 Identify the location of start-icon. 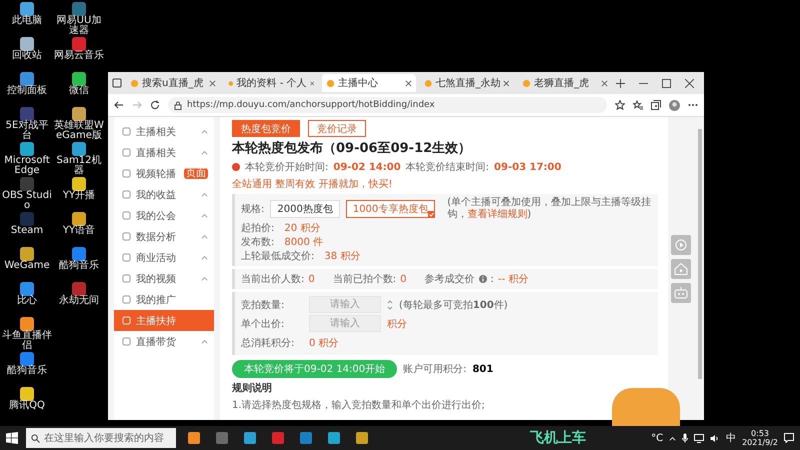
(12, 438).